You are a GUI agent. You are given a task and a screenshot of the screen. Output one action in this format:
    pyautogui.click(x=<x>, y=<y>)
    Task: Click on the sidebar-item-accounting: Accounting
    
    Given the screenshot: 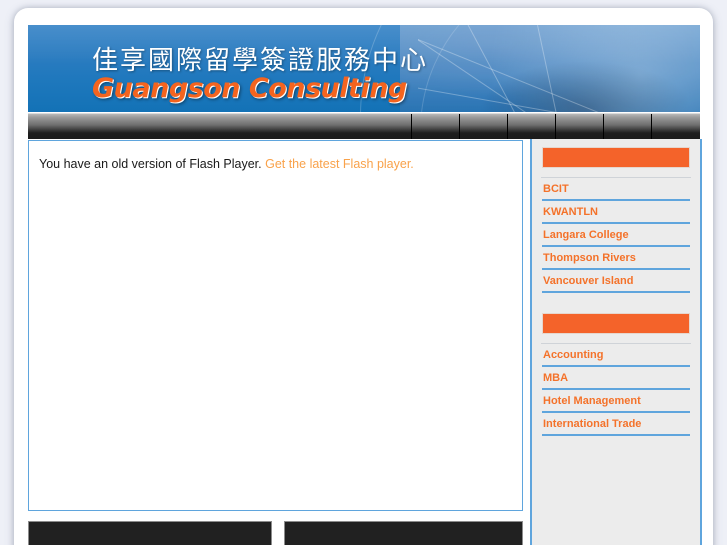 What is the action you would take?
    pyautogui.click(x=616, y=354)
    